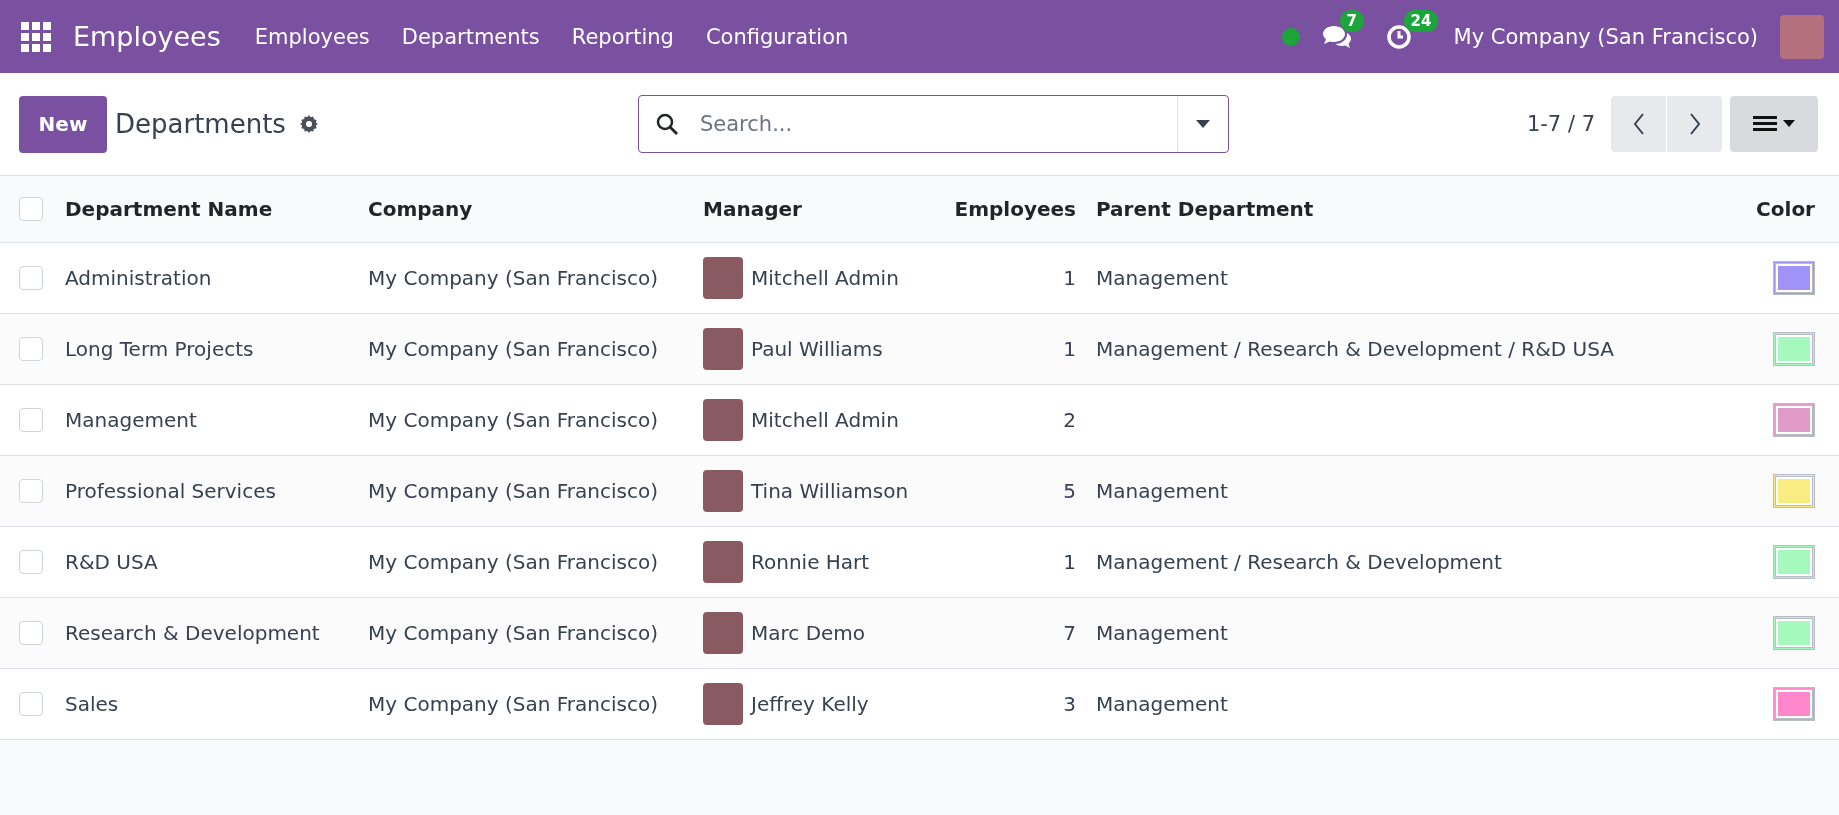 This screenshot has width=1839, height=815. I want to click on employee-count: 3, so click(1069, 703).